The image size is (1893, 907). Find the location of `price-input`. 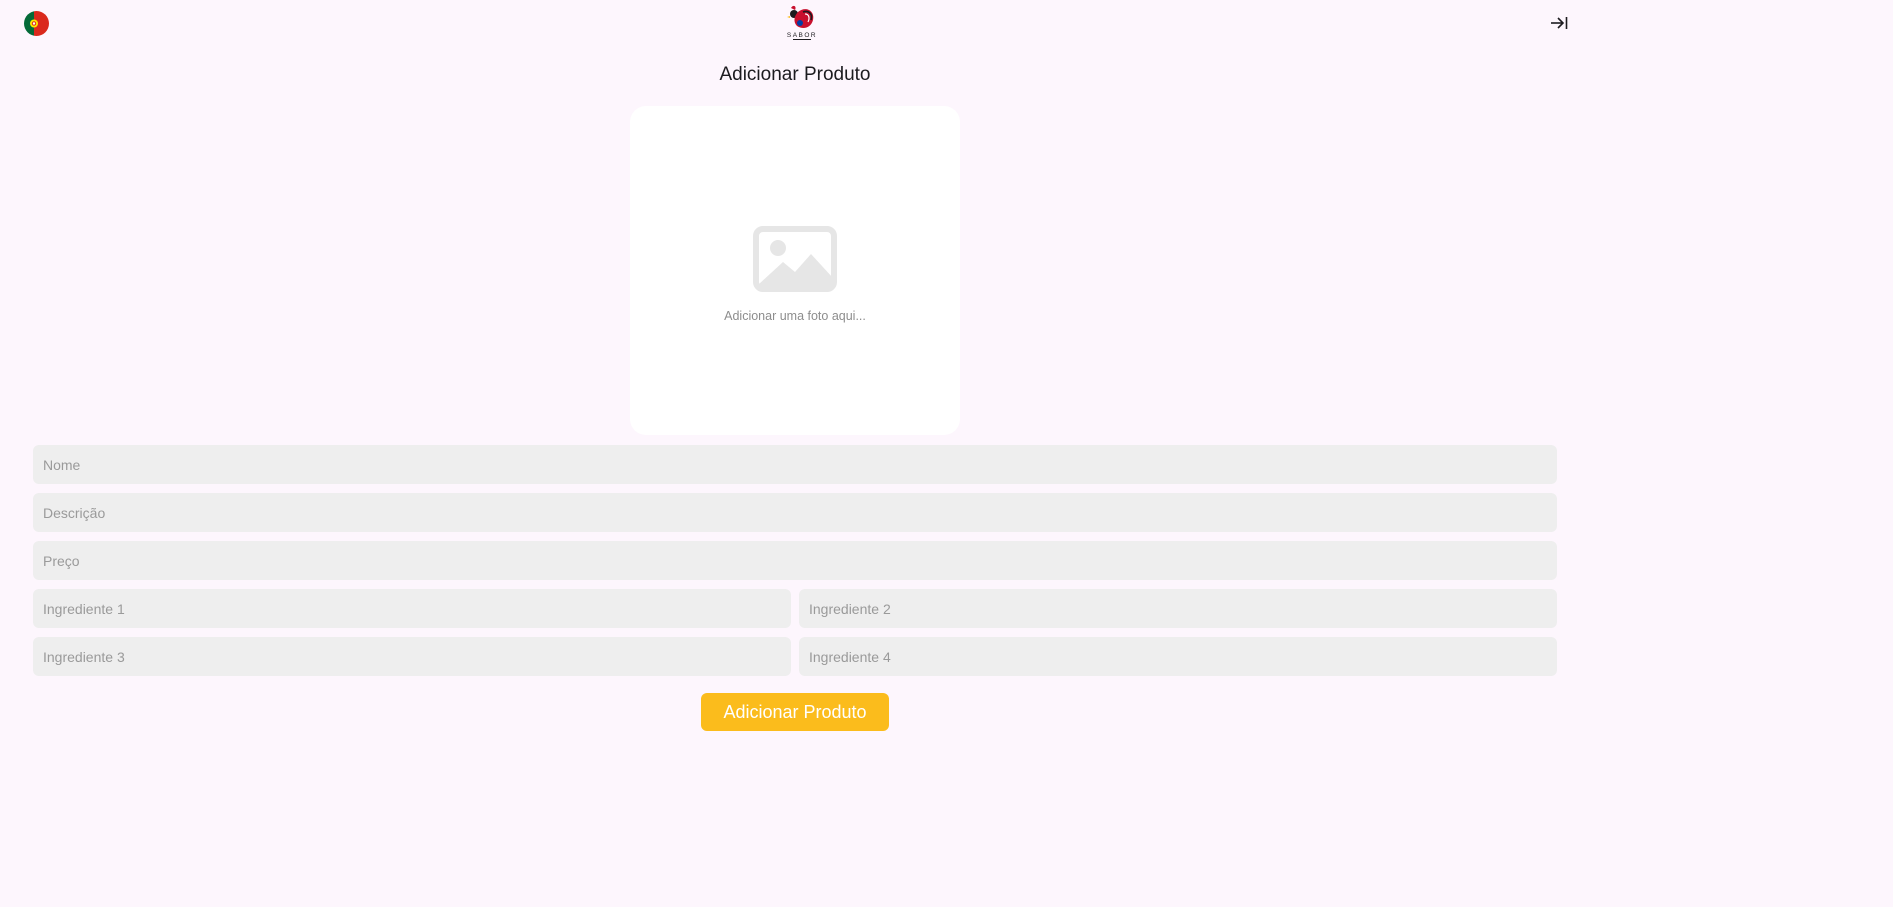

price-input is located at coordinates (795, 560).